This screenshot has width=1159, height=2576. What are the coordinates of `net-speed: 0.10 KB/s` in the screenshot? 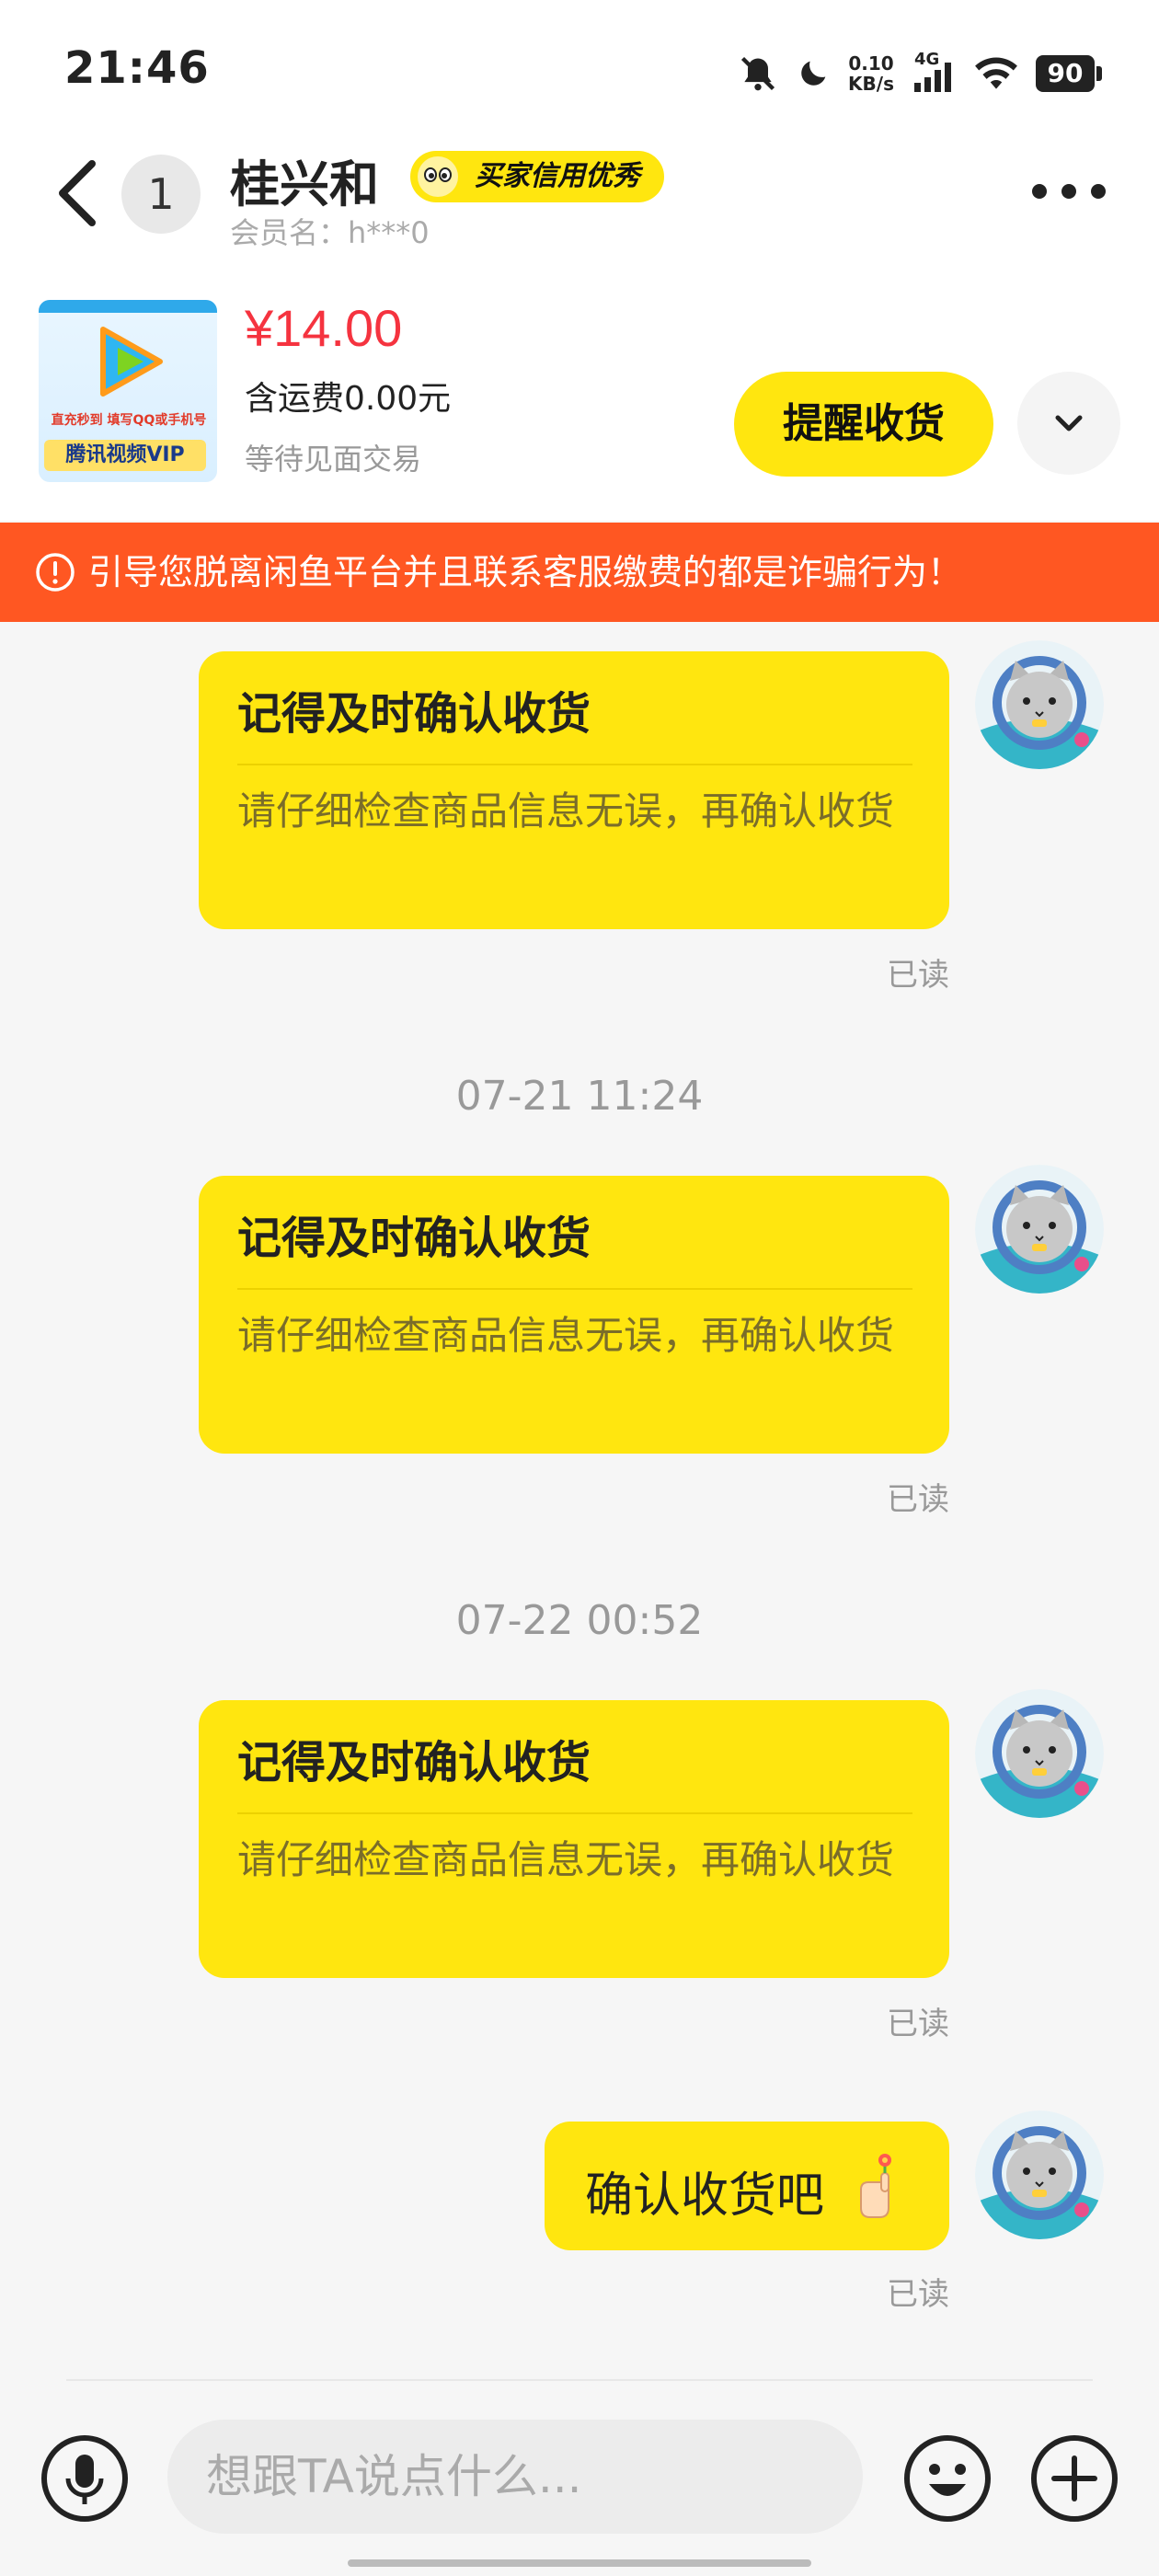 It's located at (871, 73).